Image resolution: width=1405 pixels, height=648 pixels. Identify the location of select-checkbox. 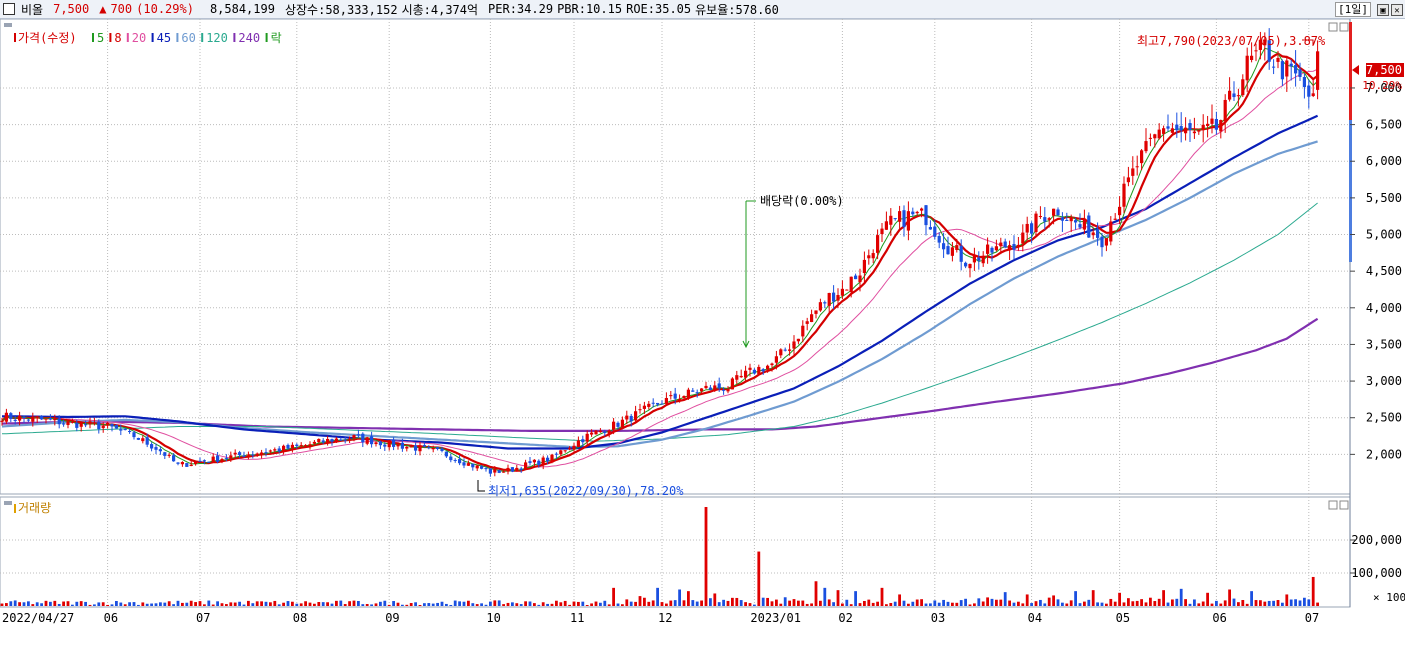
(9, 9).